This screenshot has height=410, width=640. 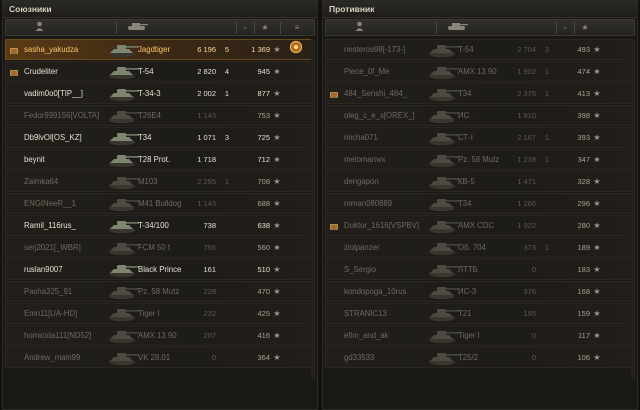 I want to click on enemies-player-row-11: S_Sergio ЛТТБ 0 183 ★, so click(x=480, y=269).